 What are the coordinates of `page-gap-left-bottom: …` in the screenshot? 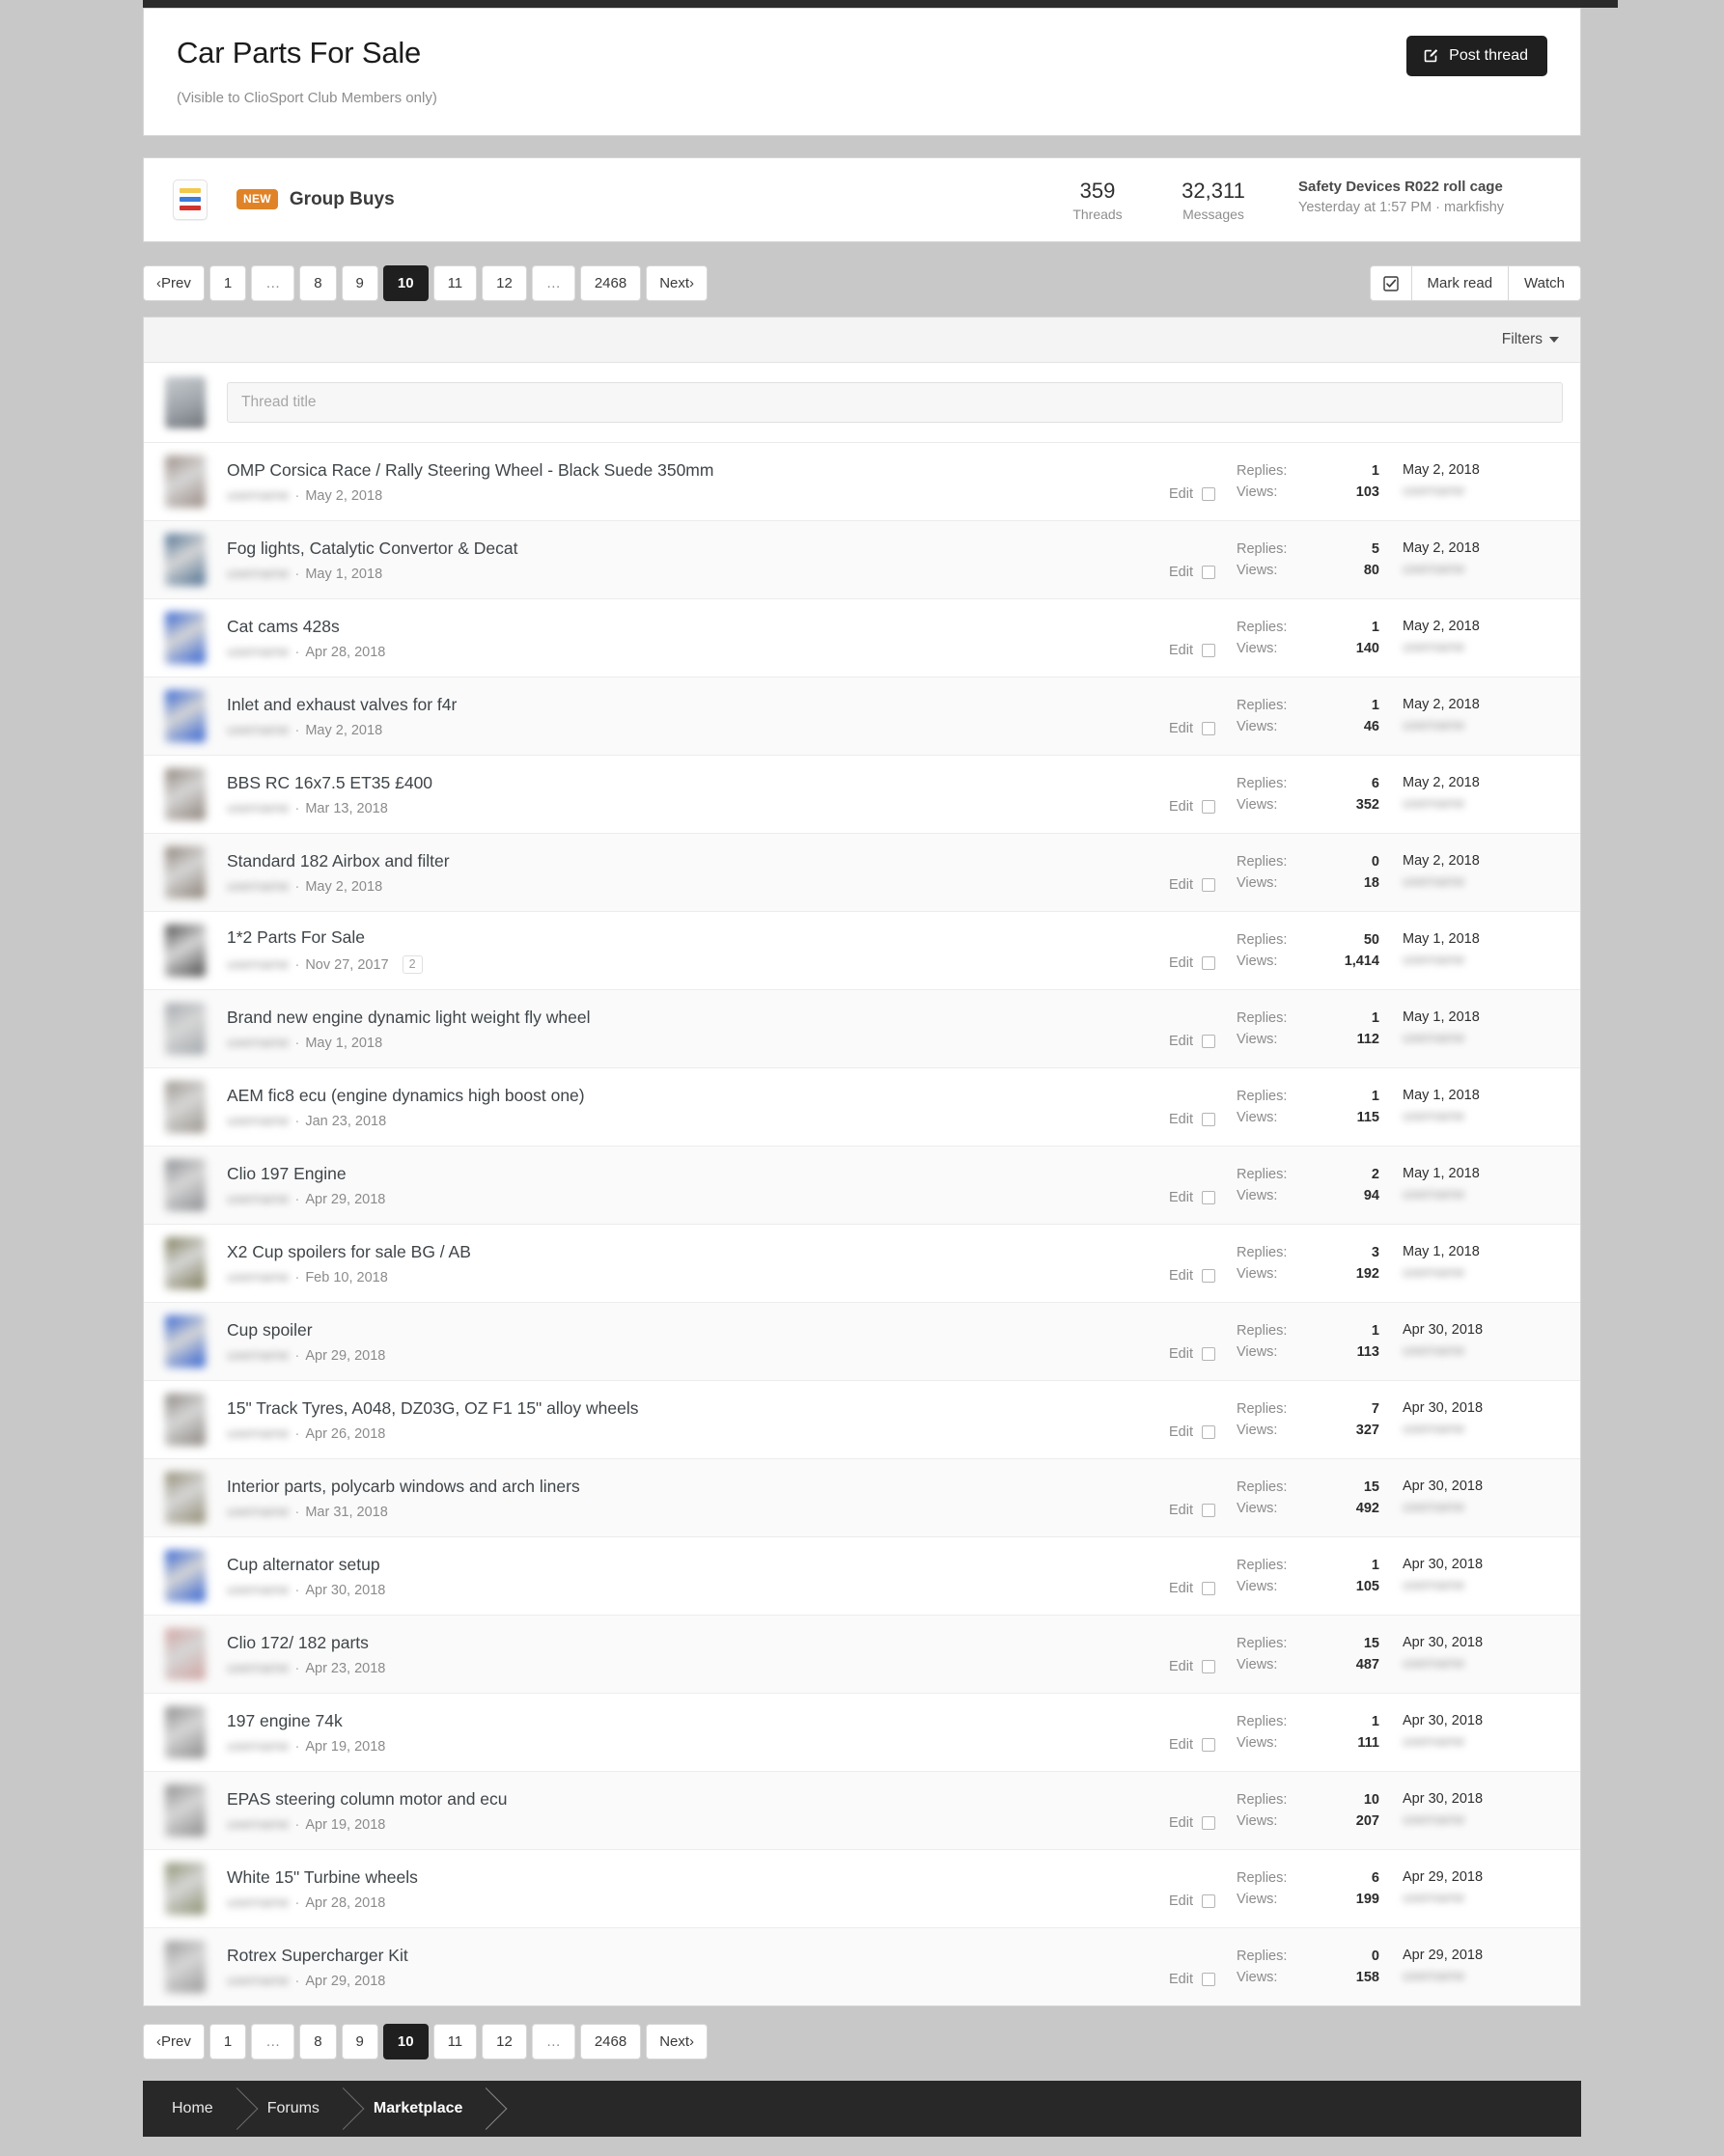 It's located at (273, 2042).